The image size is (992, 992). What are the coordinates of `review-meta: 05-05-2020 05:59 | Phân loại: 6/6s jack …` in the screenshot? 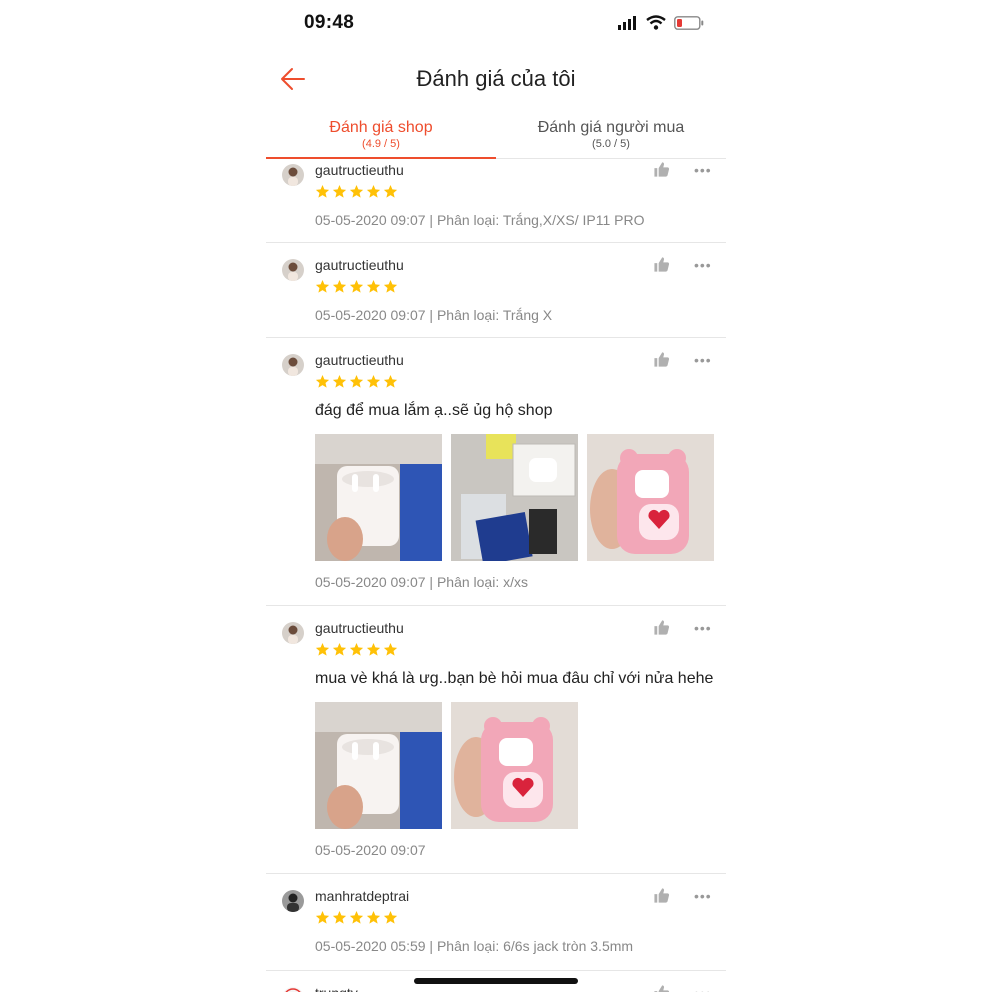 It's located at (474, 946).